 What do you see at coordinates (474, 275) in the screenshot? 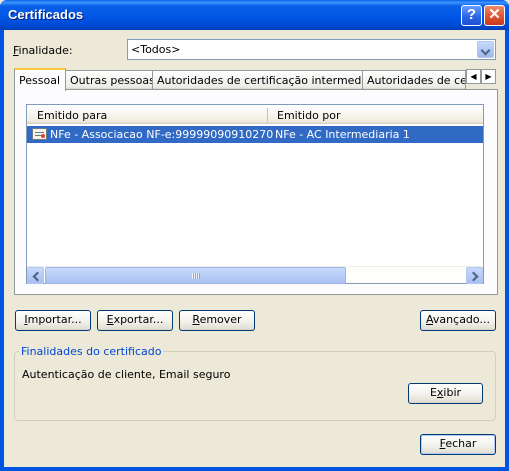
I see `scroll-right-icon` at bounding box center [474, 275].